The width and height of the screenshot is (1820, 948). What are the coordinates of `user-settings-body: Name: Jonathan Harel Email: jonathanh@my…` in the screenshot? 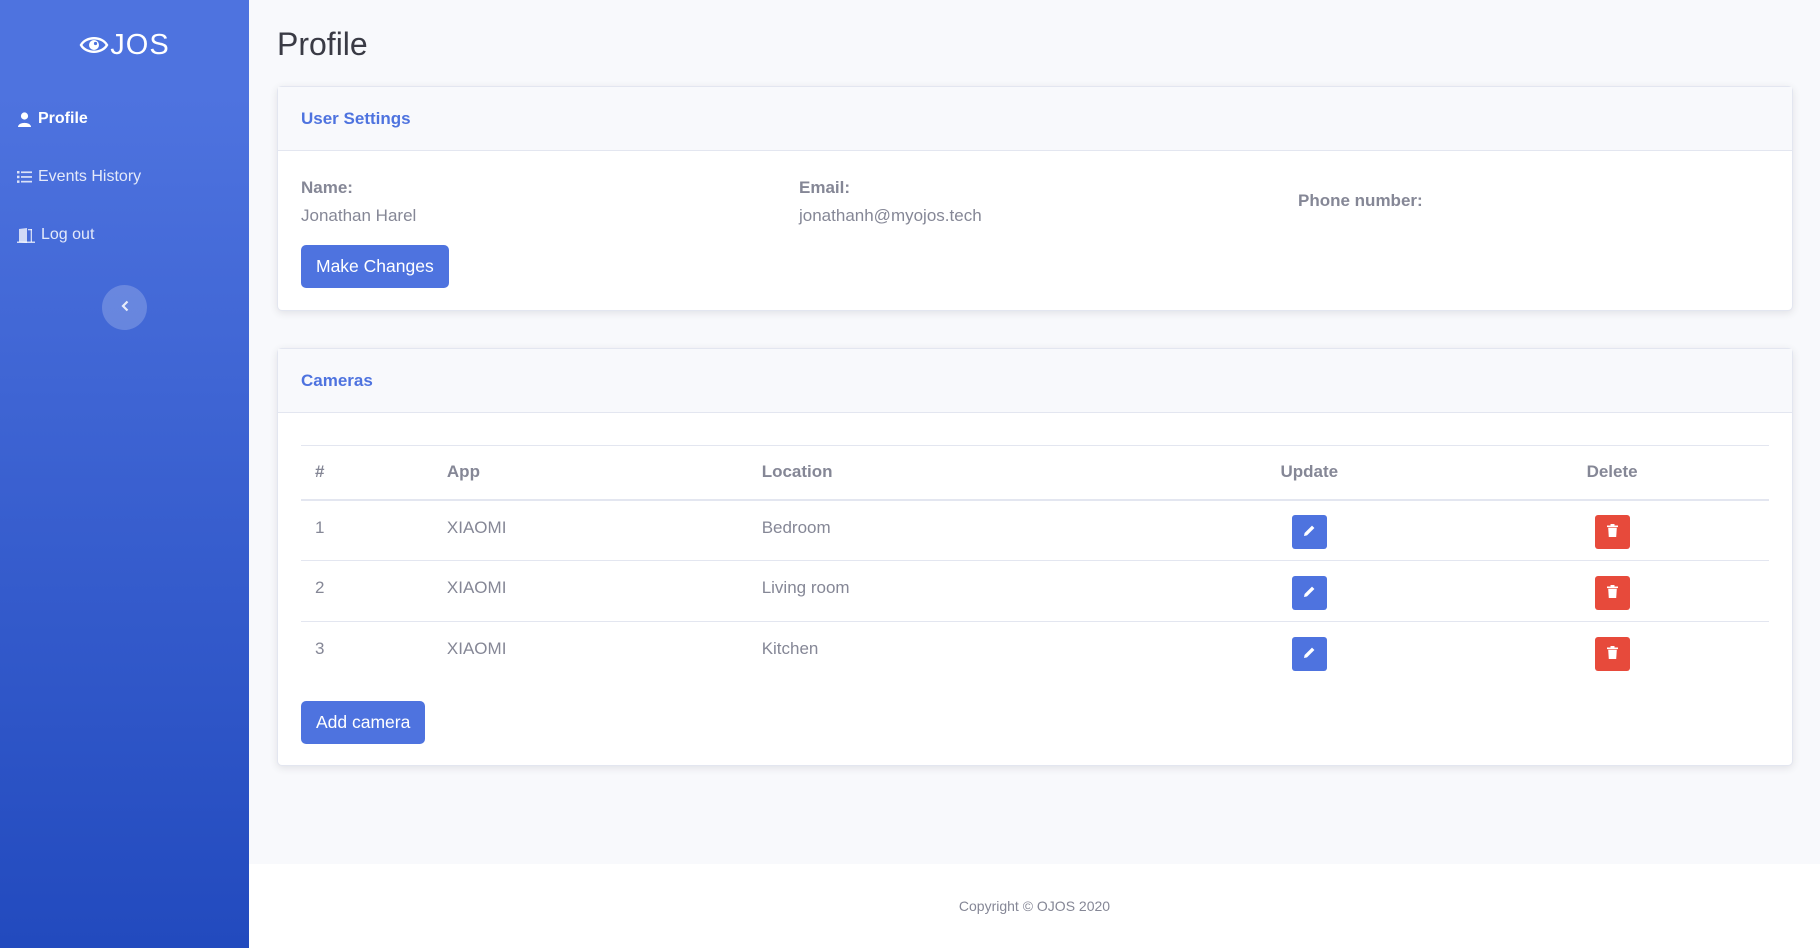 It's located at (1035, 231).